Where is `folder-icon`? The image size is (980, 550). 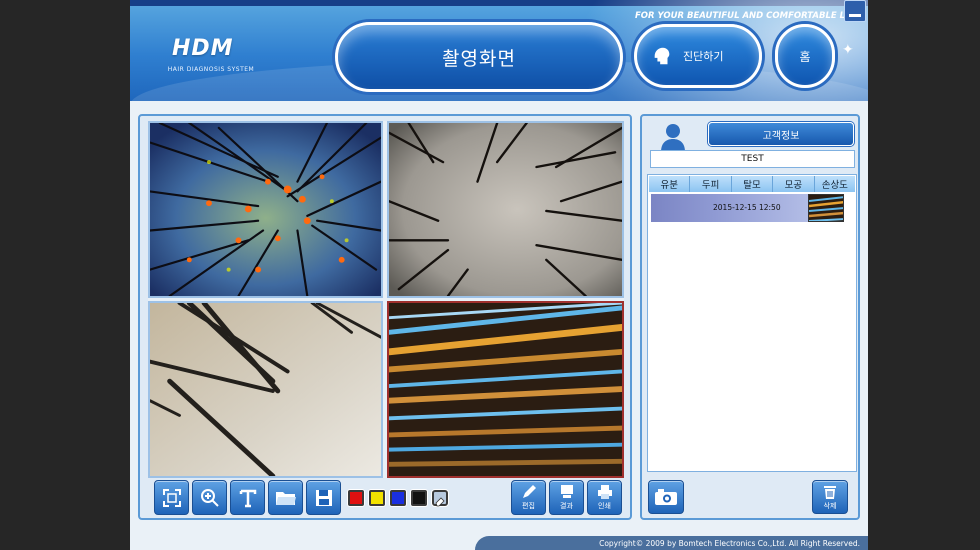 folder-icon is located at coordinates (285, 498).